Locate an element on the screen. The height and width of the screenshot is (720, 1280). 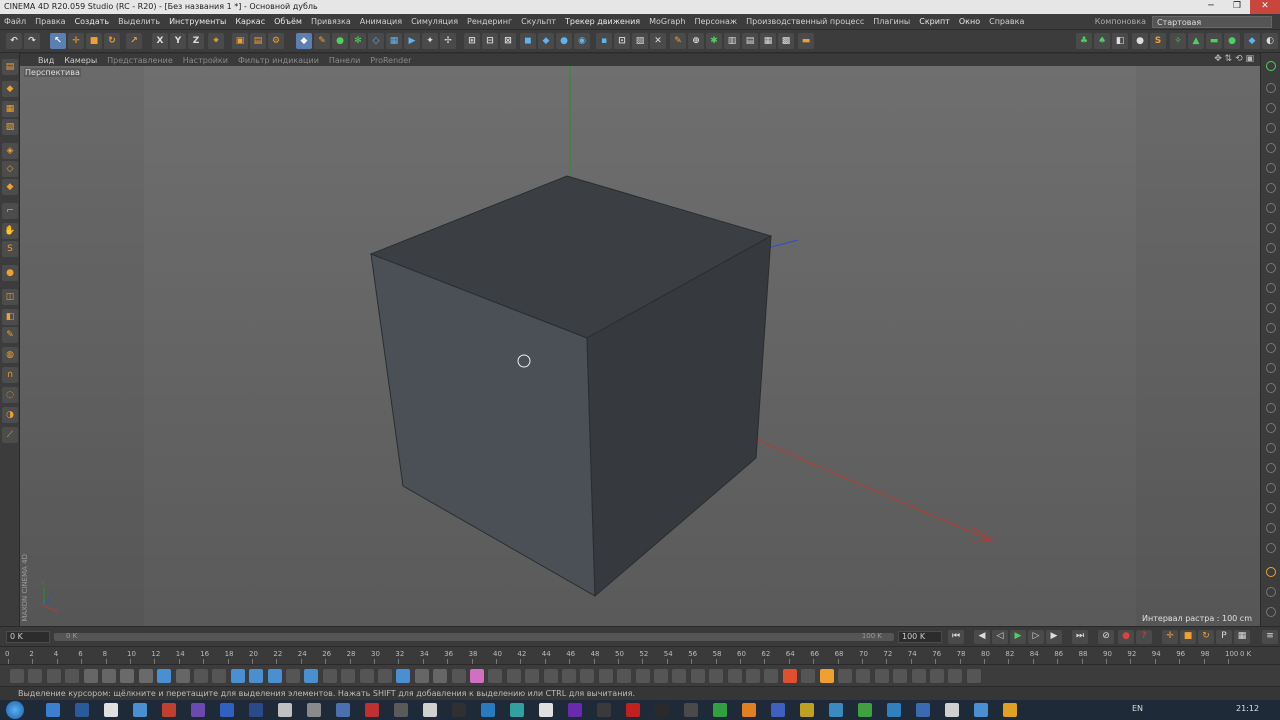
mirror-icon: ◑ is located at coordinates (10, 415).